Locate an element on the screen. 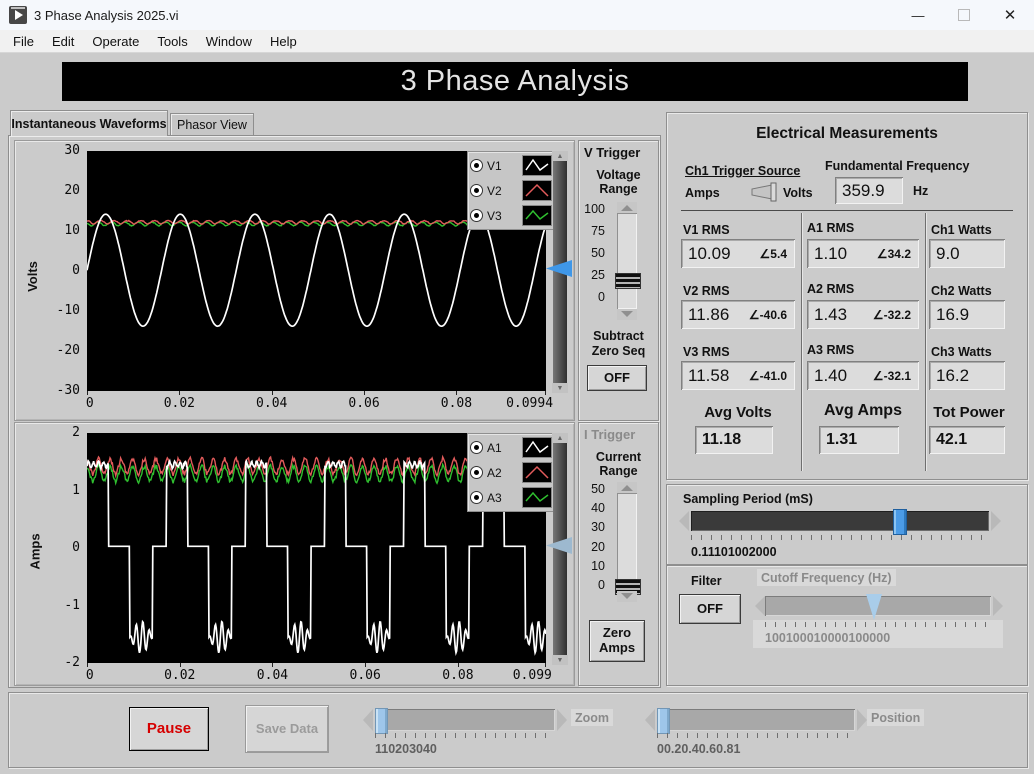 The image size is (1034, 774). legend-item: A3 is located at coordinates (511, 497).